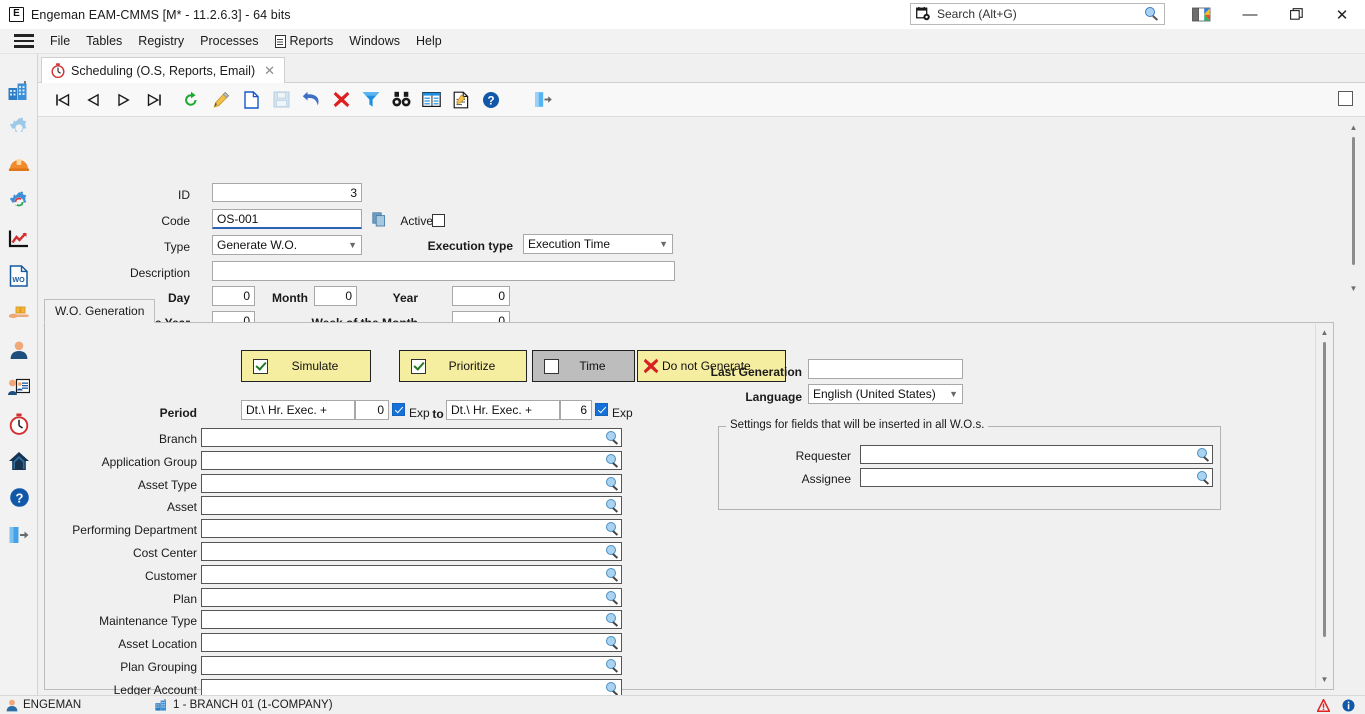 This screenshot has height=714, width=1365. Describe the element at coordinates (411, 483) in the screenshot. I see `lookup-field-asset-type` at that location.